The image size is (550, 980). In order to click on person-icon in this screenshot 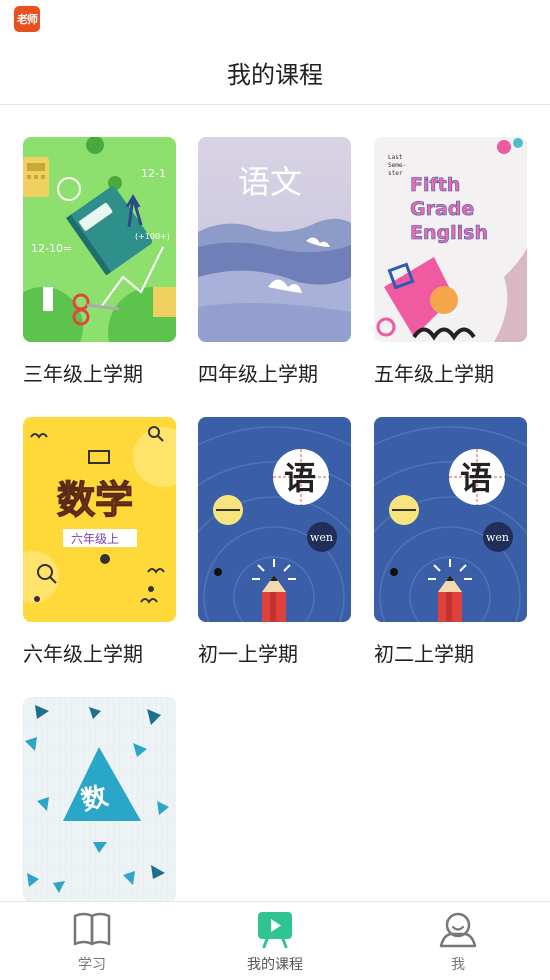, I will do `click(458, 930)`.